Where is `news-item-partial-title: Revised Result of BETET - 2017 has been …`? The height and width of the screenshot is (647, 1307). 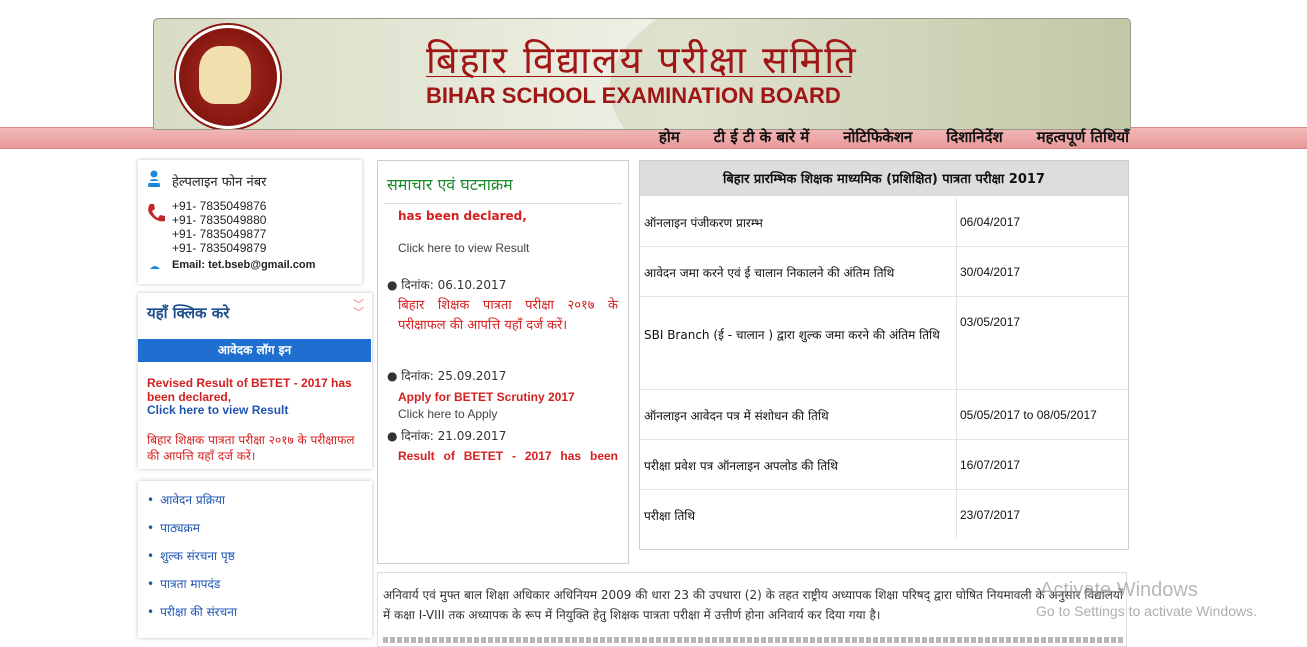
news-item-partial-title: Revised Result of BETET - 2017 has been … is located at coordinates (508, 214).